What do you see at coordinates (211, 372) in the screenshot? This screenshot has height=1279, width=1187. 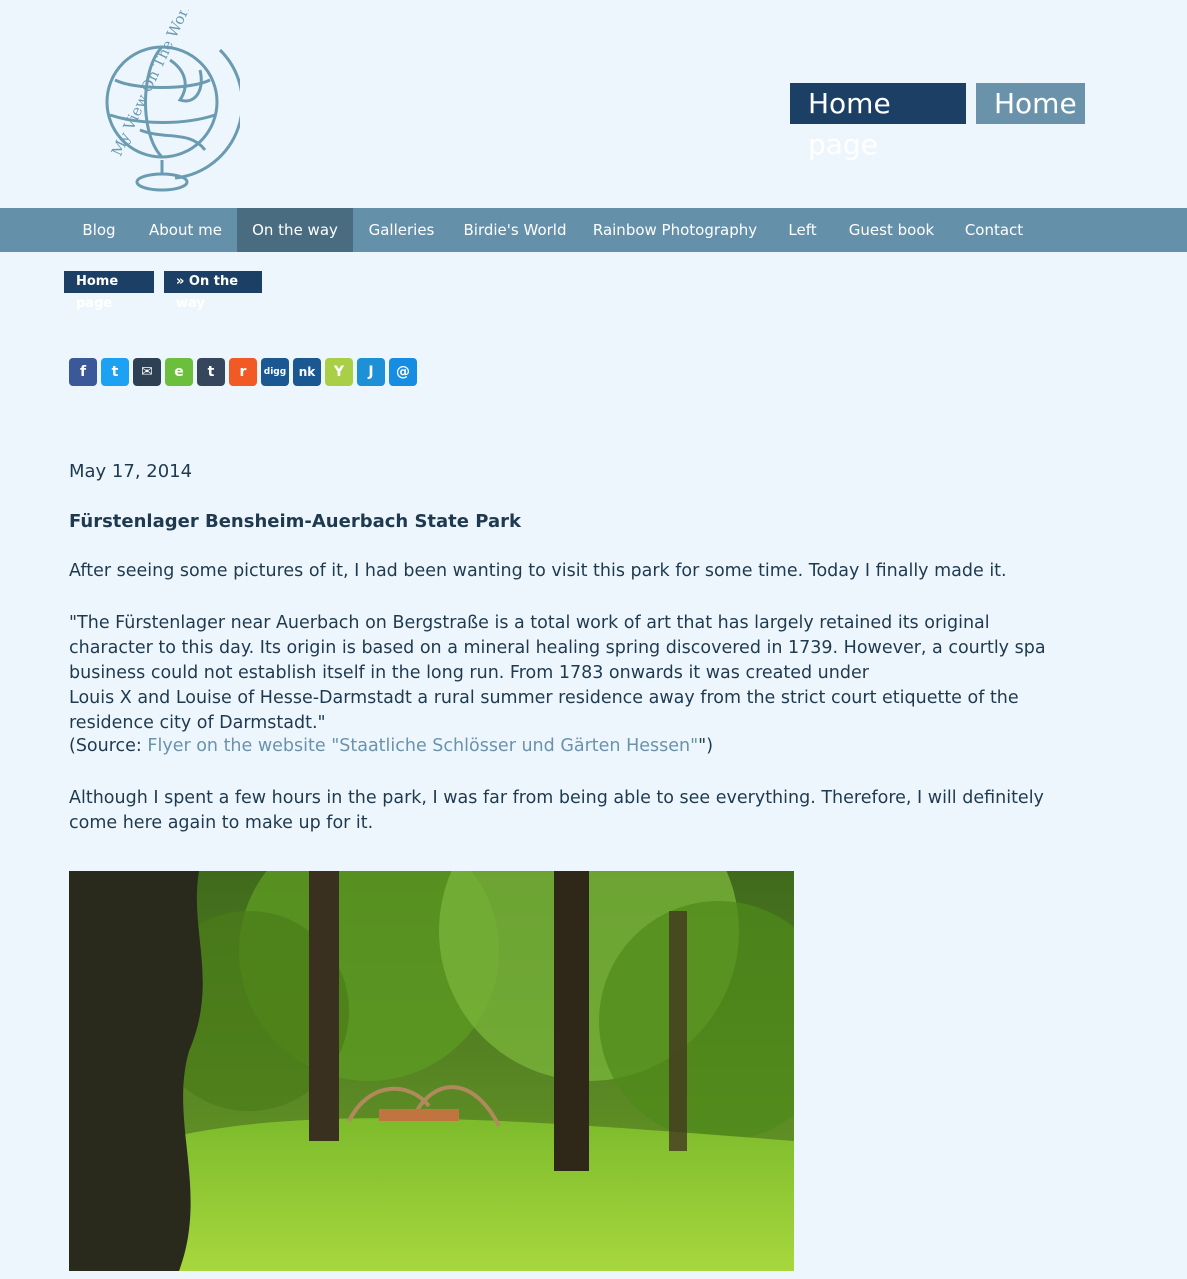 I see `tumblr-share-icon: t` at bounding box center [211, 372].